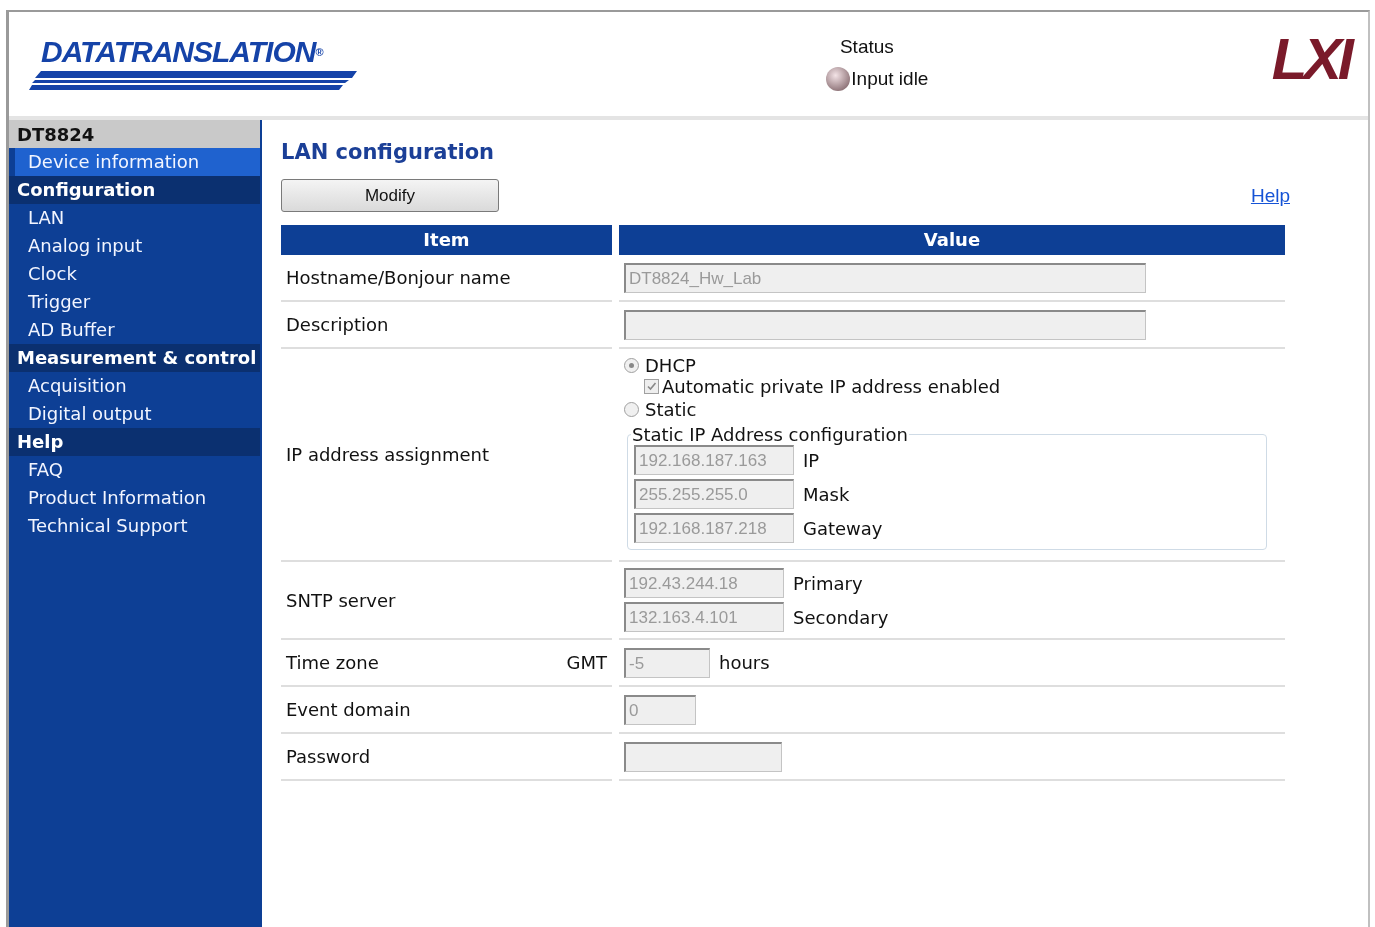  What do you see at coordinates (952, 240) in the screenshot?
I see `column-header: Value` at bounding box center [952, 240].